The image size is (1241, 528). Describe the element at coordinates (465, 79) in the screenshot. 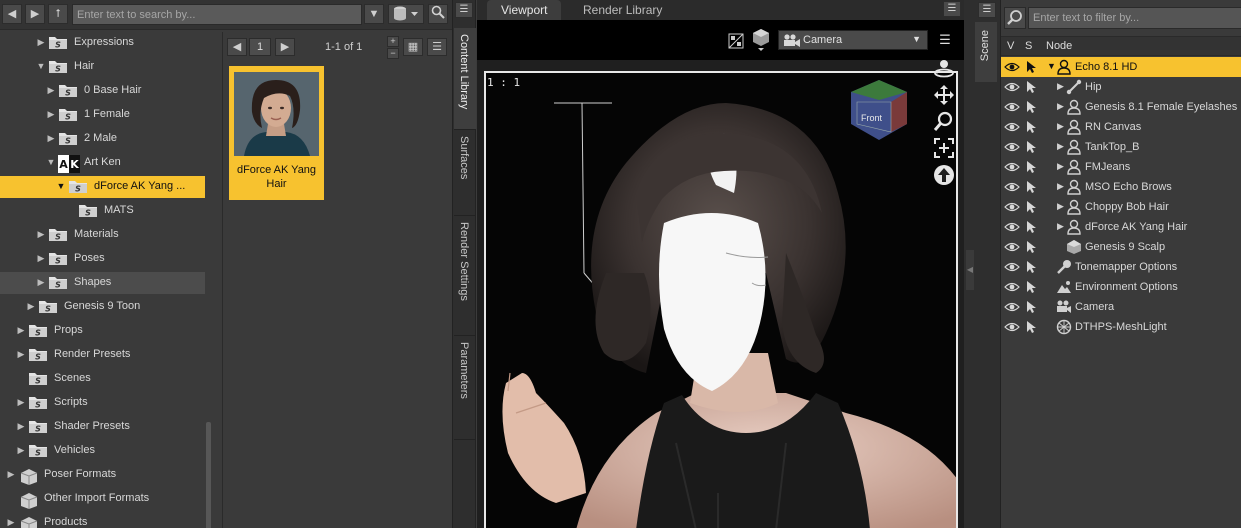

I see `tab-content-library: Content Library` at that location.